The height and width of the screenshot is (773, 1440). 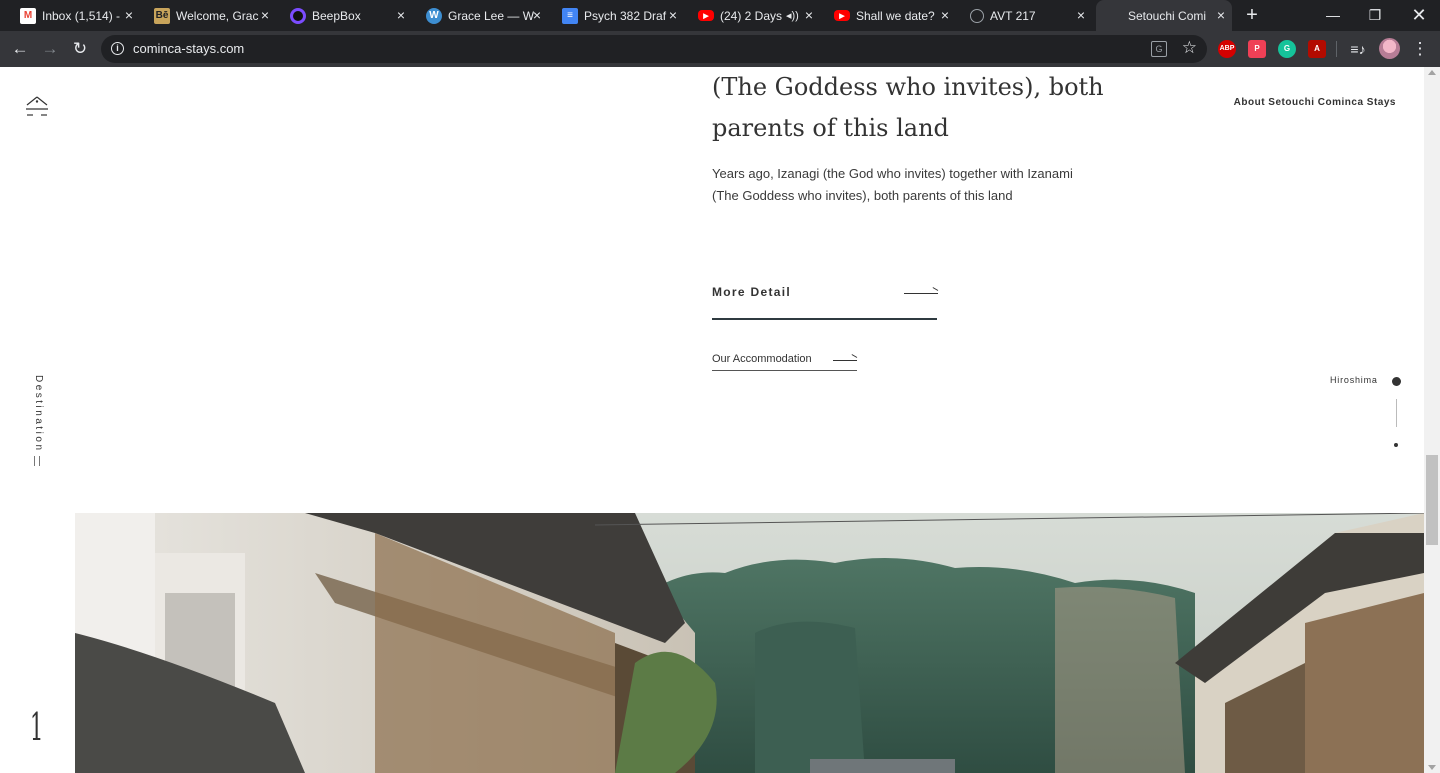 What do you see at coordinates (1396, 445) in the screenshot?
I see `location-dot` at bounding box center [1396, 445].